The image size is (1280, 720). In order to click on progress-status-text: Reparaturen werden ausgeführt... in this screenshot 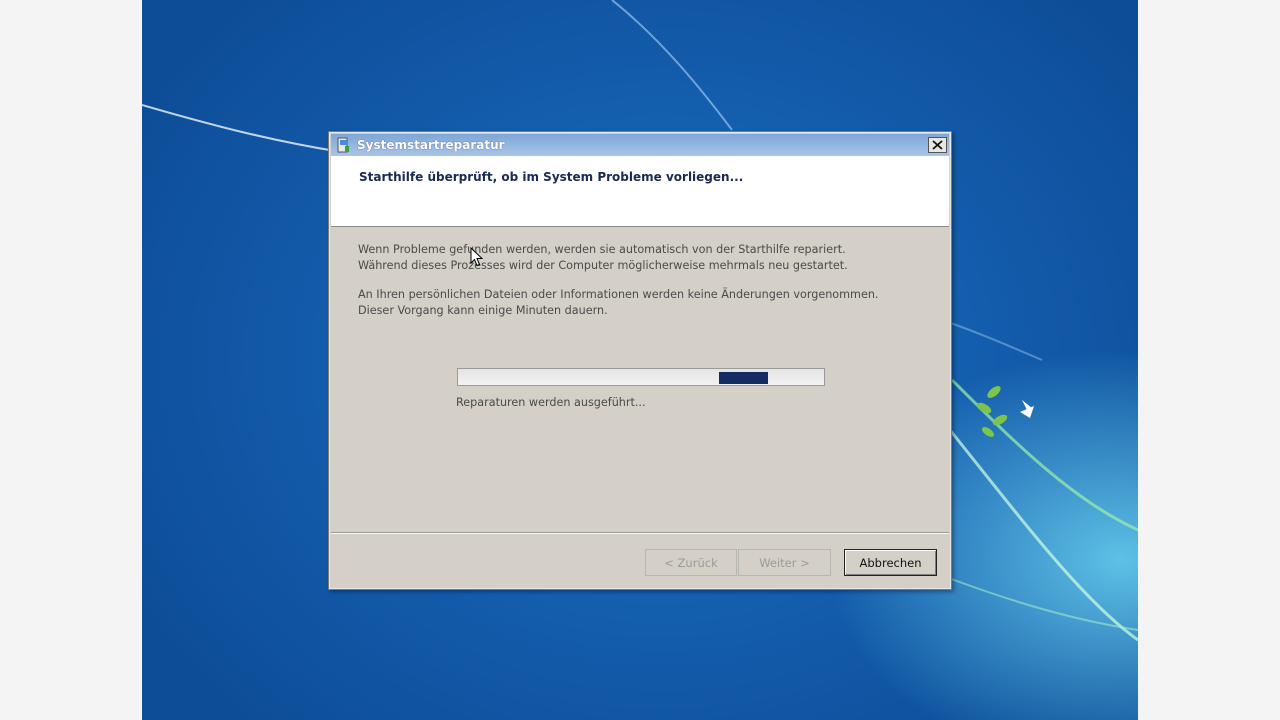, I will do `click(551, 402)`.